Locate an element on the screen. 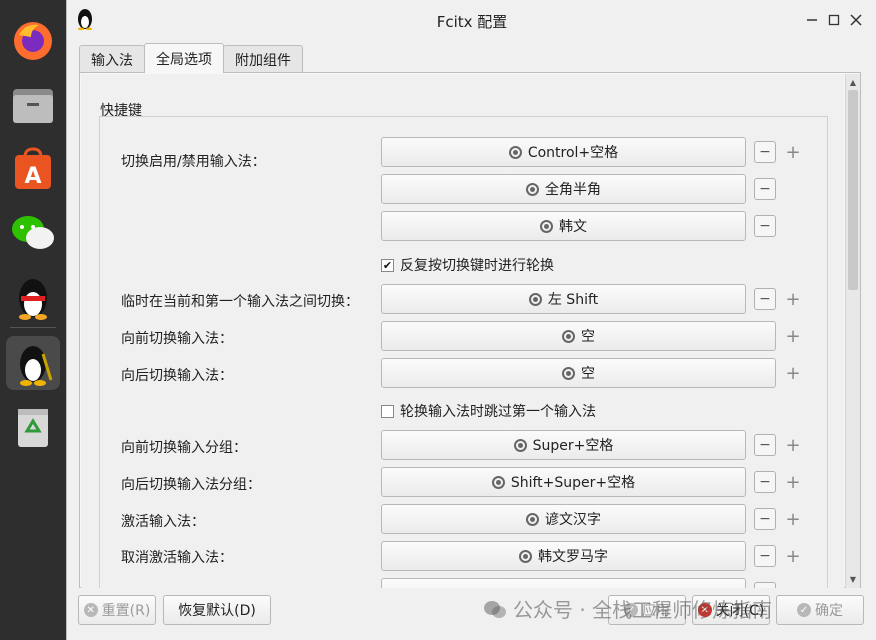 This screenshot has width=876, height=640. repeat-trigger-checkbox: ✔ 反复按切换键时进行轮换 is located at coordinates (467, 265).